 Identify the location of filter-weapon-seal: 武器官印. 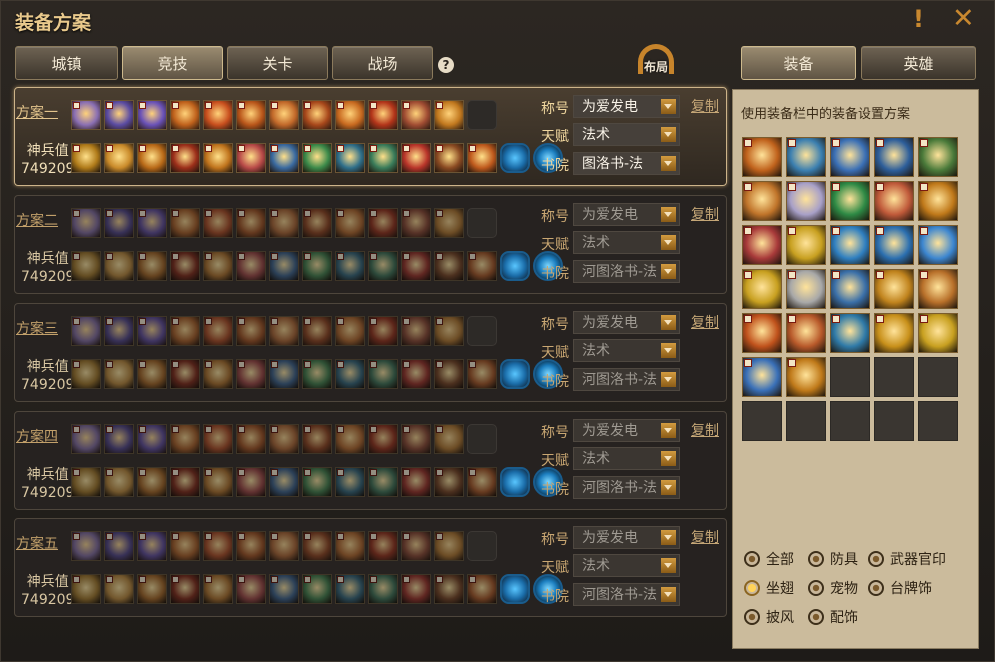
(907, 559).